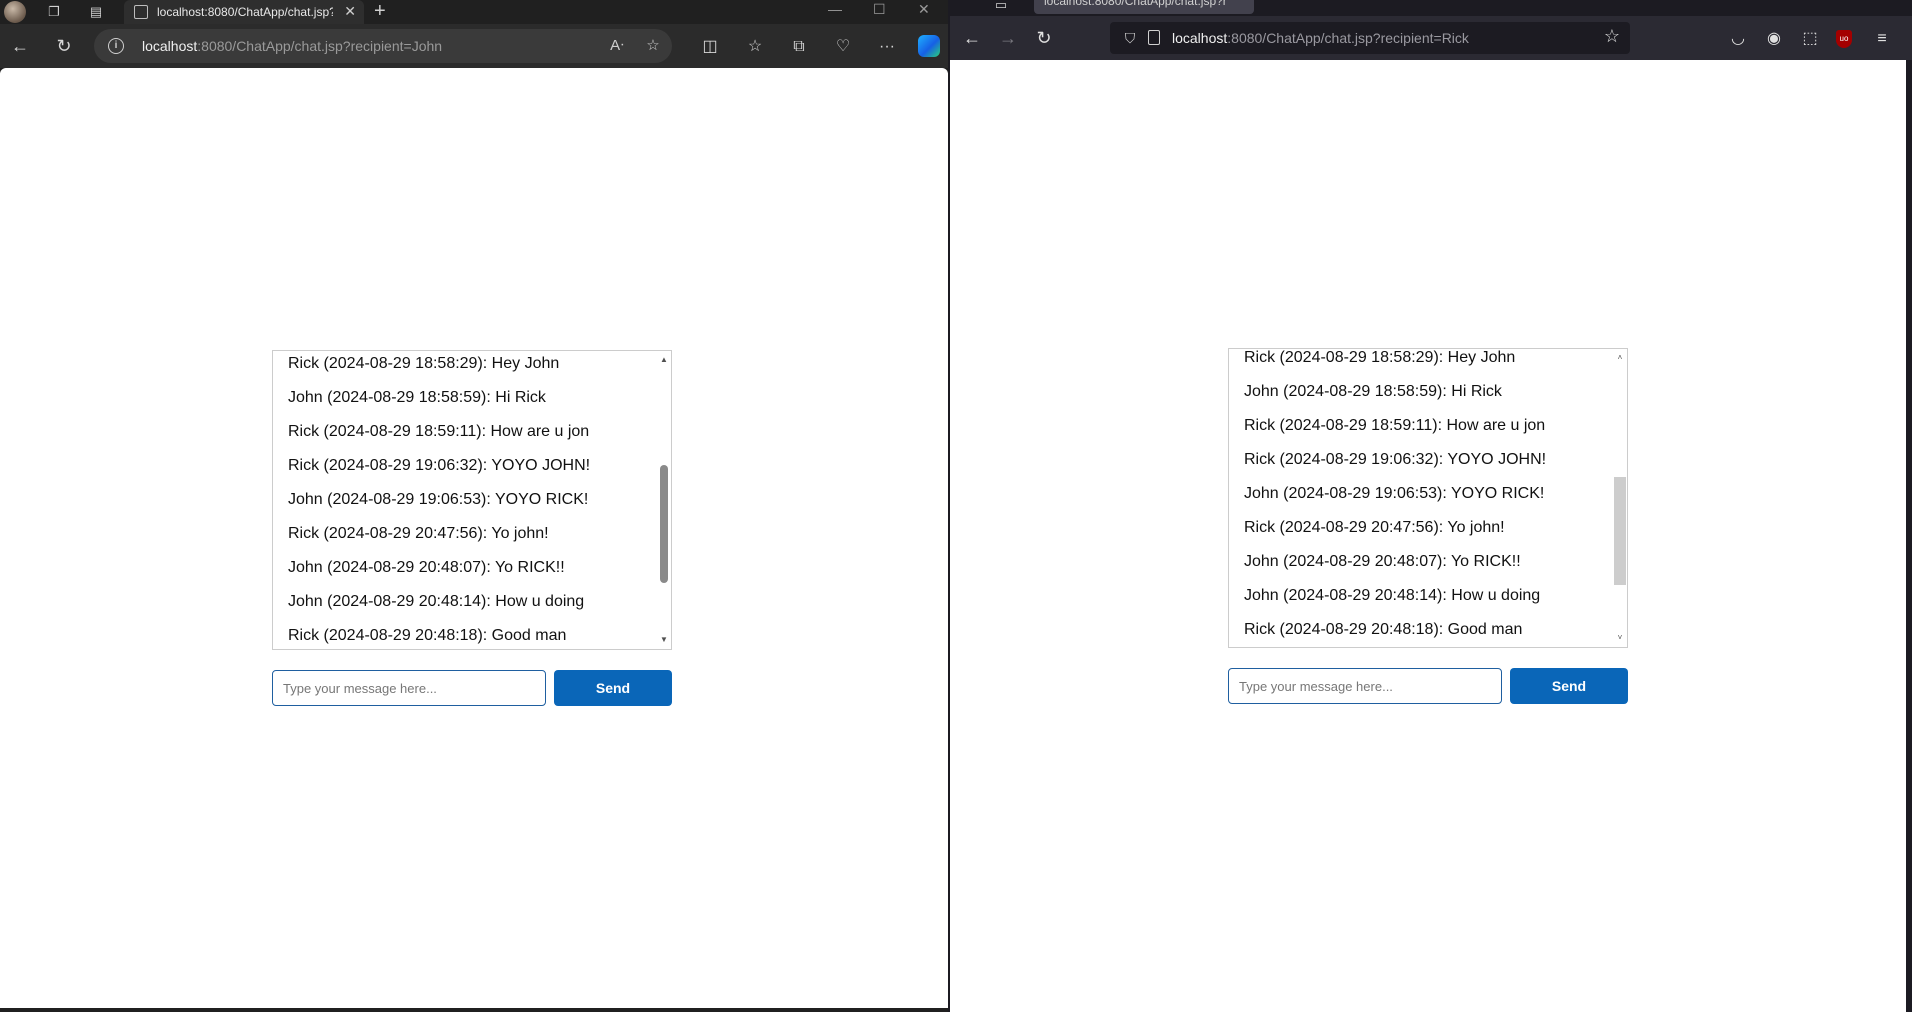 The width and height of the screenshot is (1912, 1012). I want to click on account-icon: ◉, so click(1774, 39).